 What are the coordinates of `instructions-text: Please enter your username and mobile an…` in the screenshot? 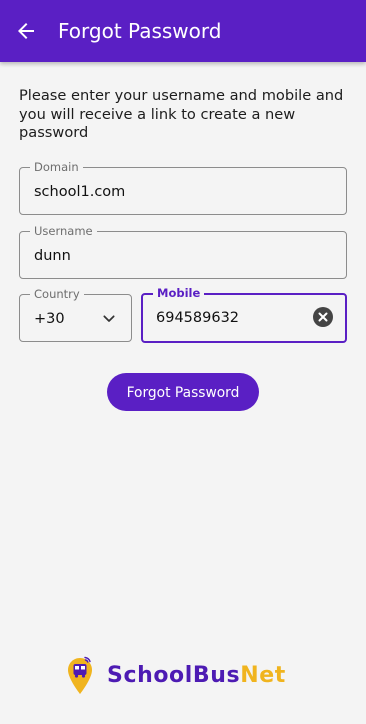 It's located at (181, 114).